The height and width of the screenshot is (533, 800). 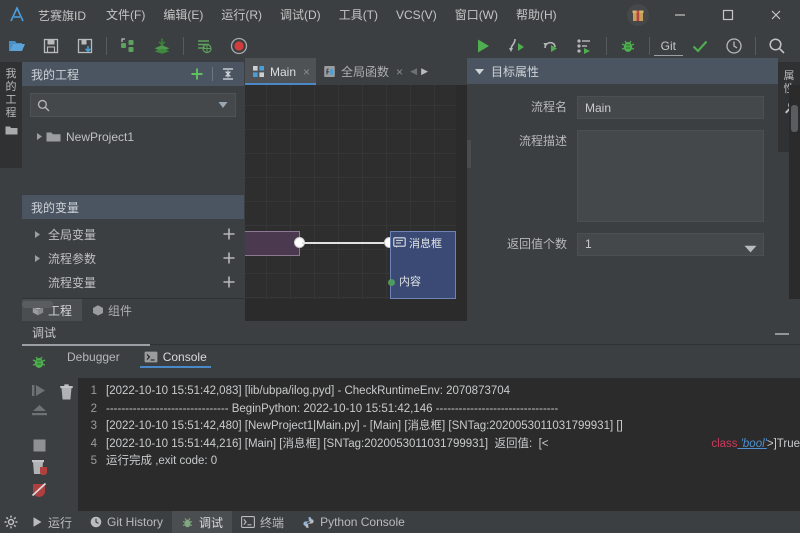 What do you see at coordinates (416, 15) in the screenshot?
I see `menu-item-vcs: VCS(V)` at bounding box center [416, 15].